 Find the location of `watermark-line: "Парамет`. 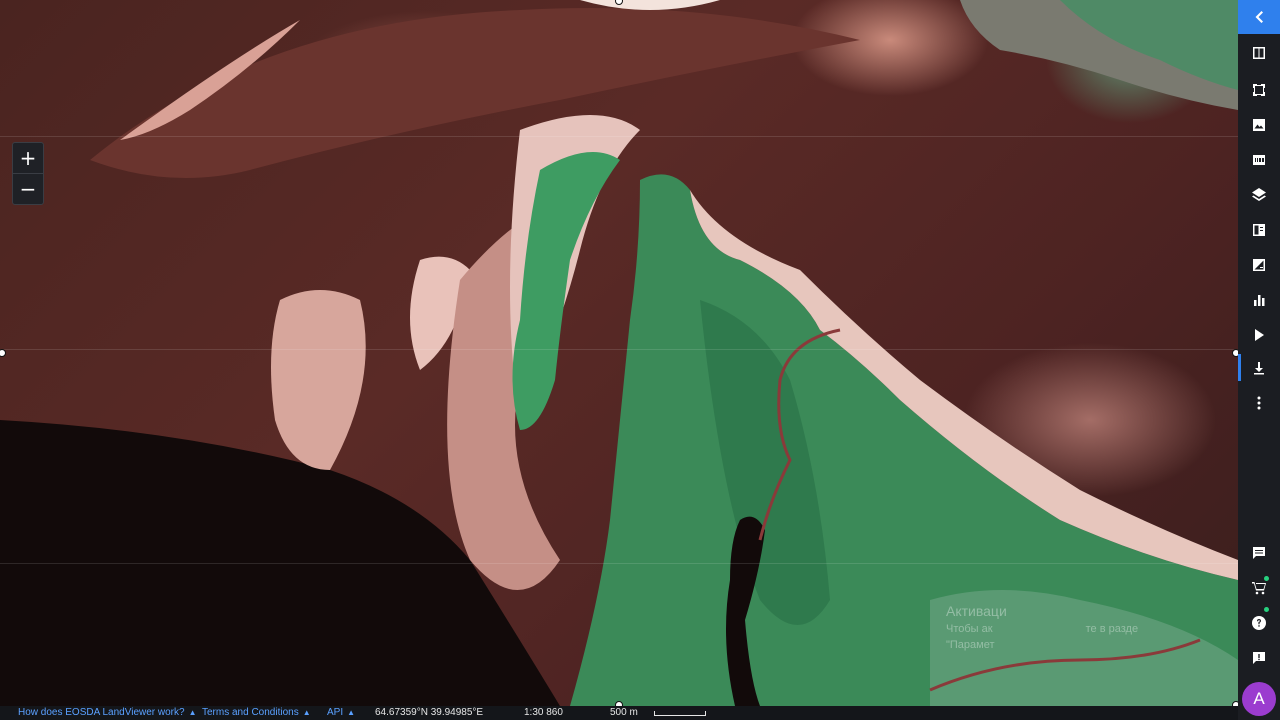

watermark-line: "Парамет is located at coordinates (970, 645).